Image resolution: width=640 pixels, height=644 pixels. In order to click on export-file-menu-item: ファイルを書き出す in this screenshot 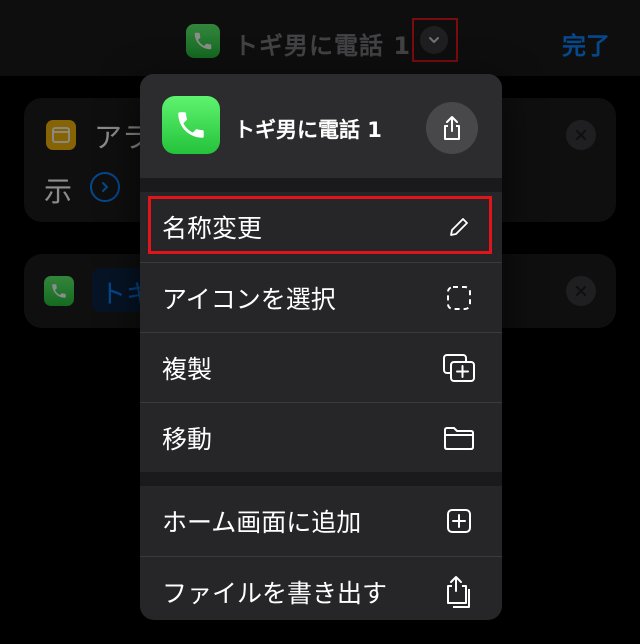, I will do `click(321, 588)`.